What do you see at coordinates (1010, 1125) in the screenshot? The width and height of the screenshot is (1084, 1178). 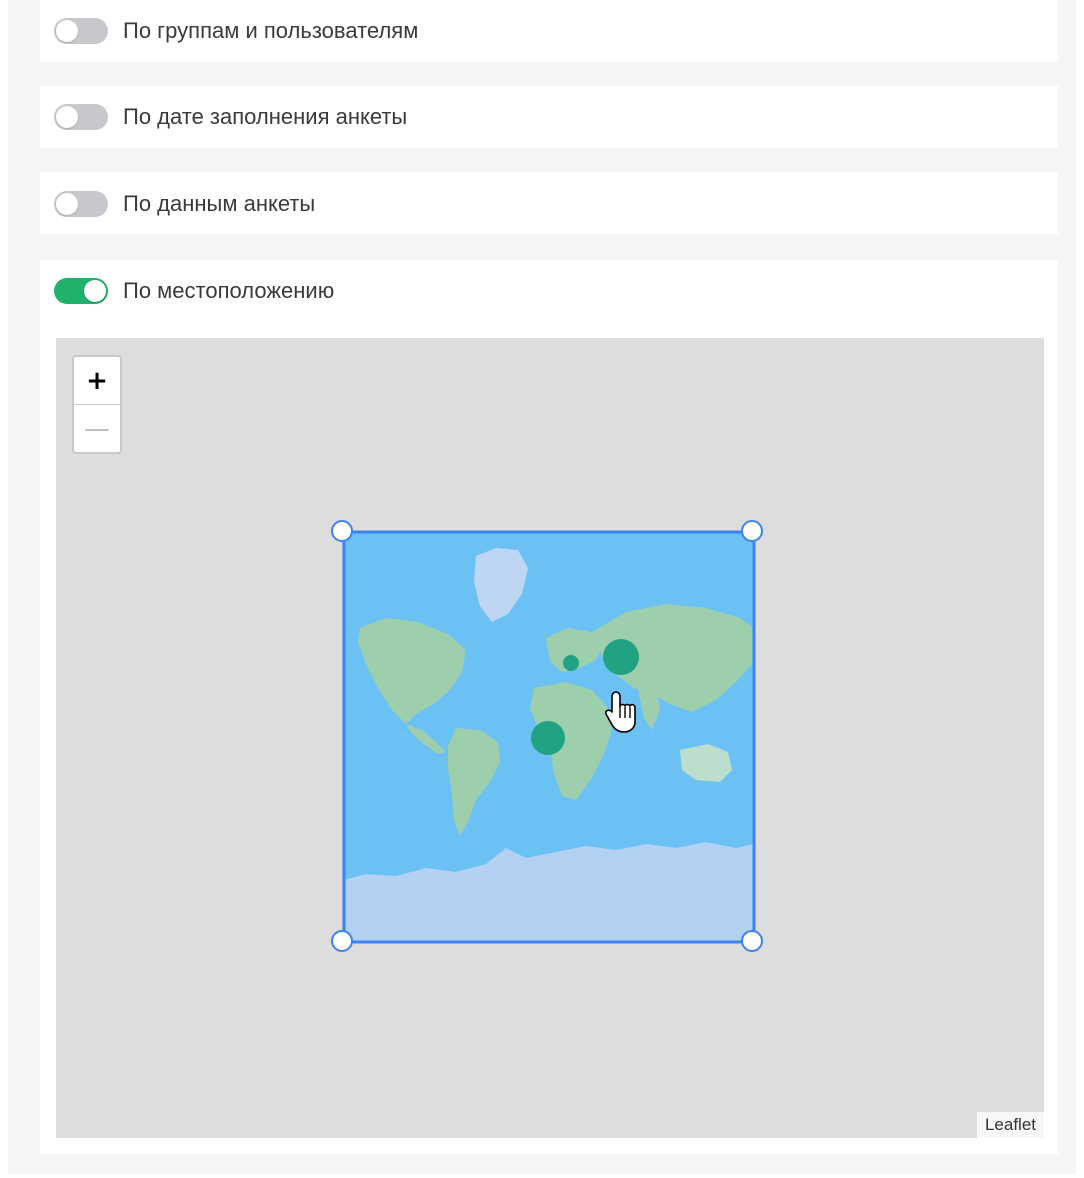 I see `map-attribution-link: Leaflet` at bounding box center [1010, 1125].